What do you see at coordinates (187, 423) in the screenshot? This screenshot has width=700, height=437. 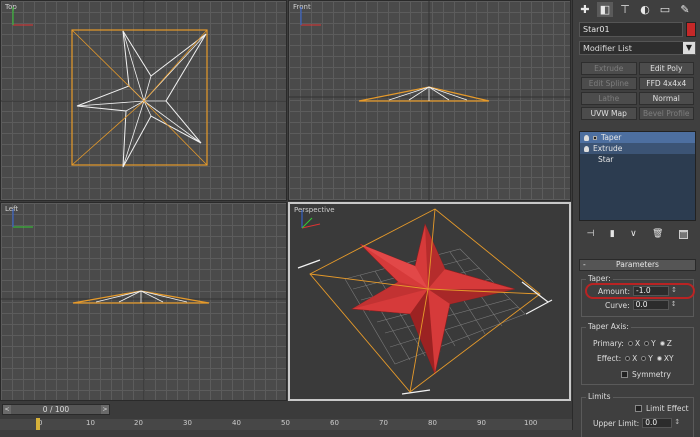 I see `tick-label: 30` at bounding box center [187, 423].